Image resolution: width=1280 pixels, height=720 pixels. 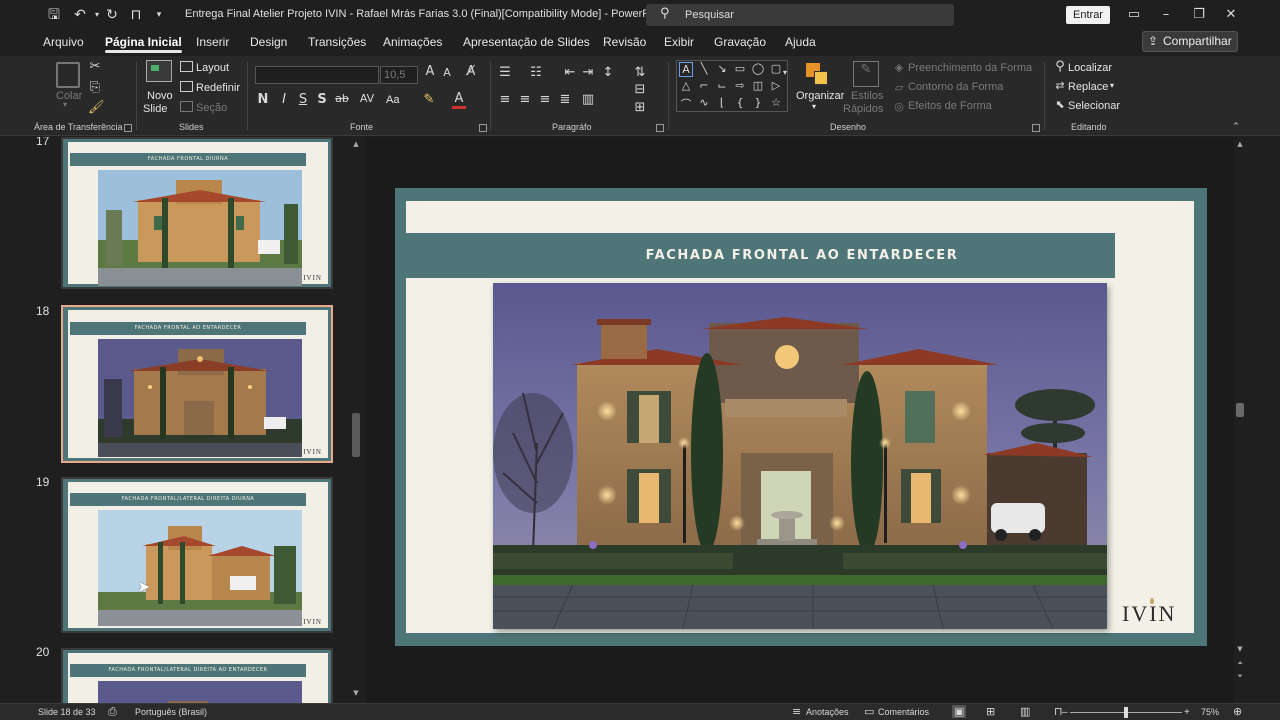 I want to click on slide-thumbnail-17: FACHADA FRONTAL DIURNA IVIN, so click(x=197, y=213).